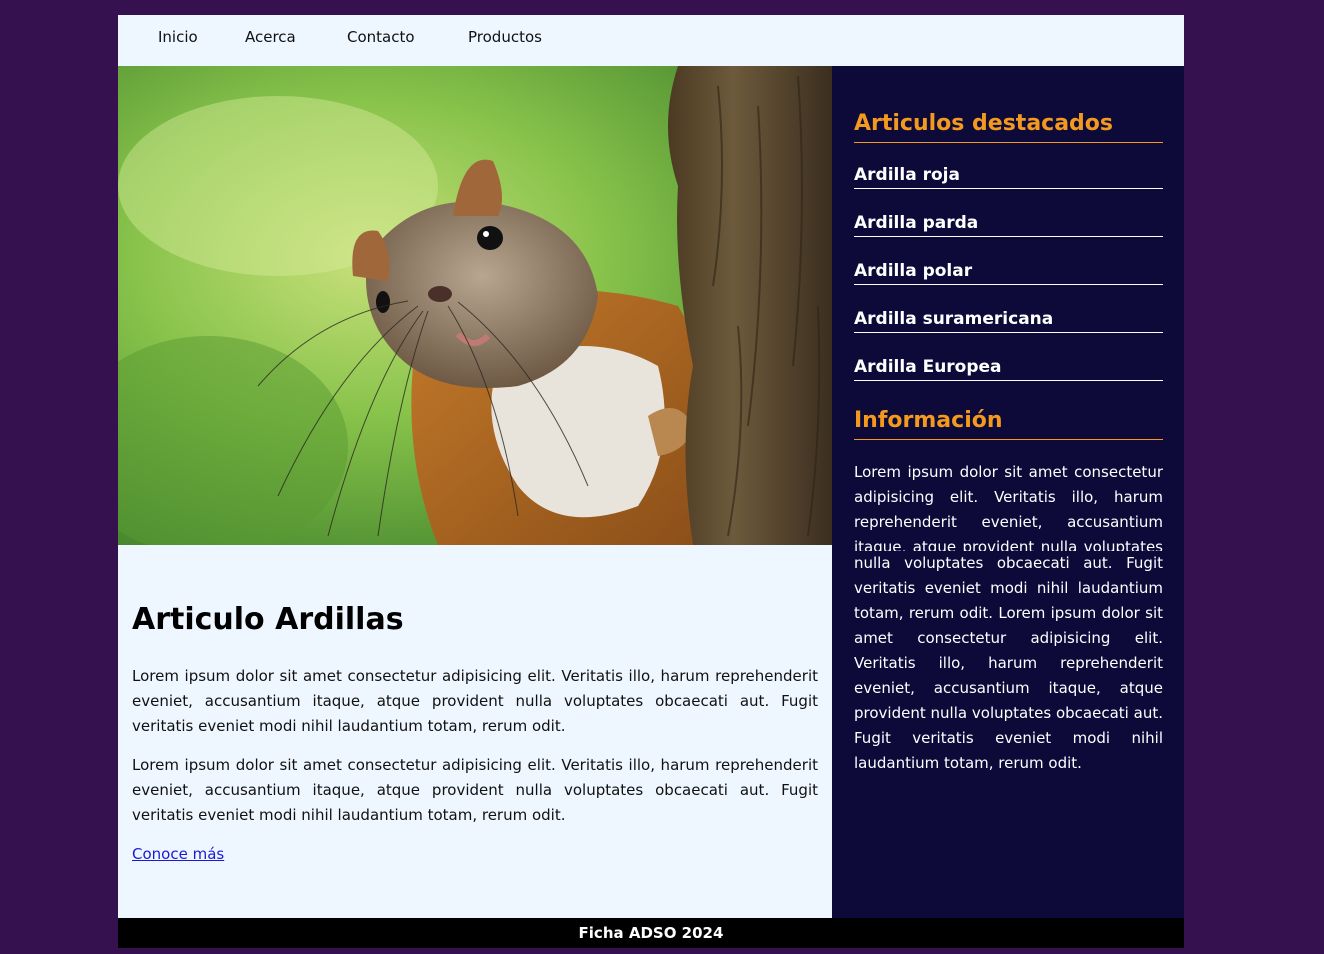 This screenshot has width=1324, height=954. I want to click on info-title: Información, so click(1008, 421).